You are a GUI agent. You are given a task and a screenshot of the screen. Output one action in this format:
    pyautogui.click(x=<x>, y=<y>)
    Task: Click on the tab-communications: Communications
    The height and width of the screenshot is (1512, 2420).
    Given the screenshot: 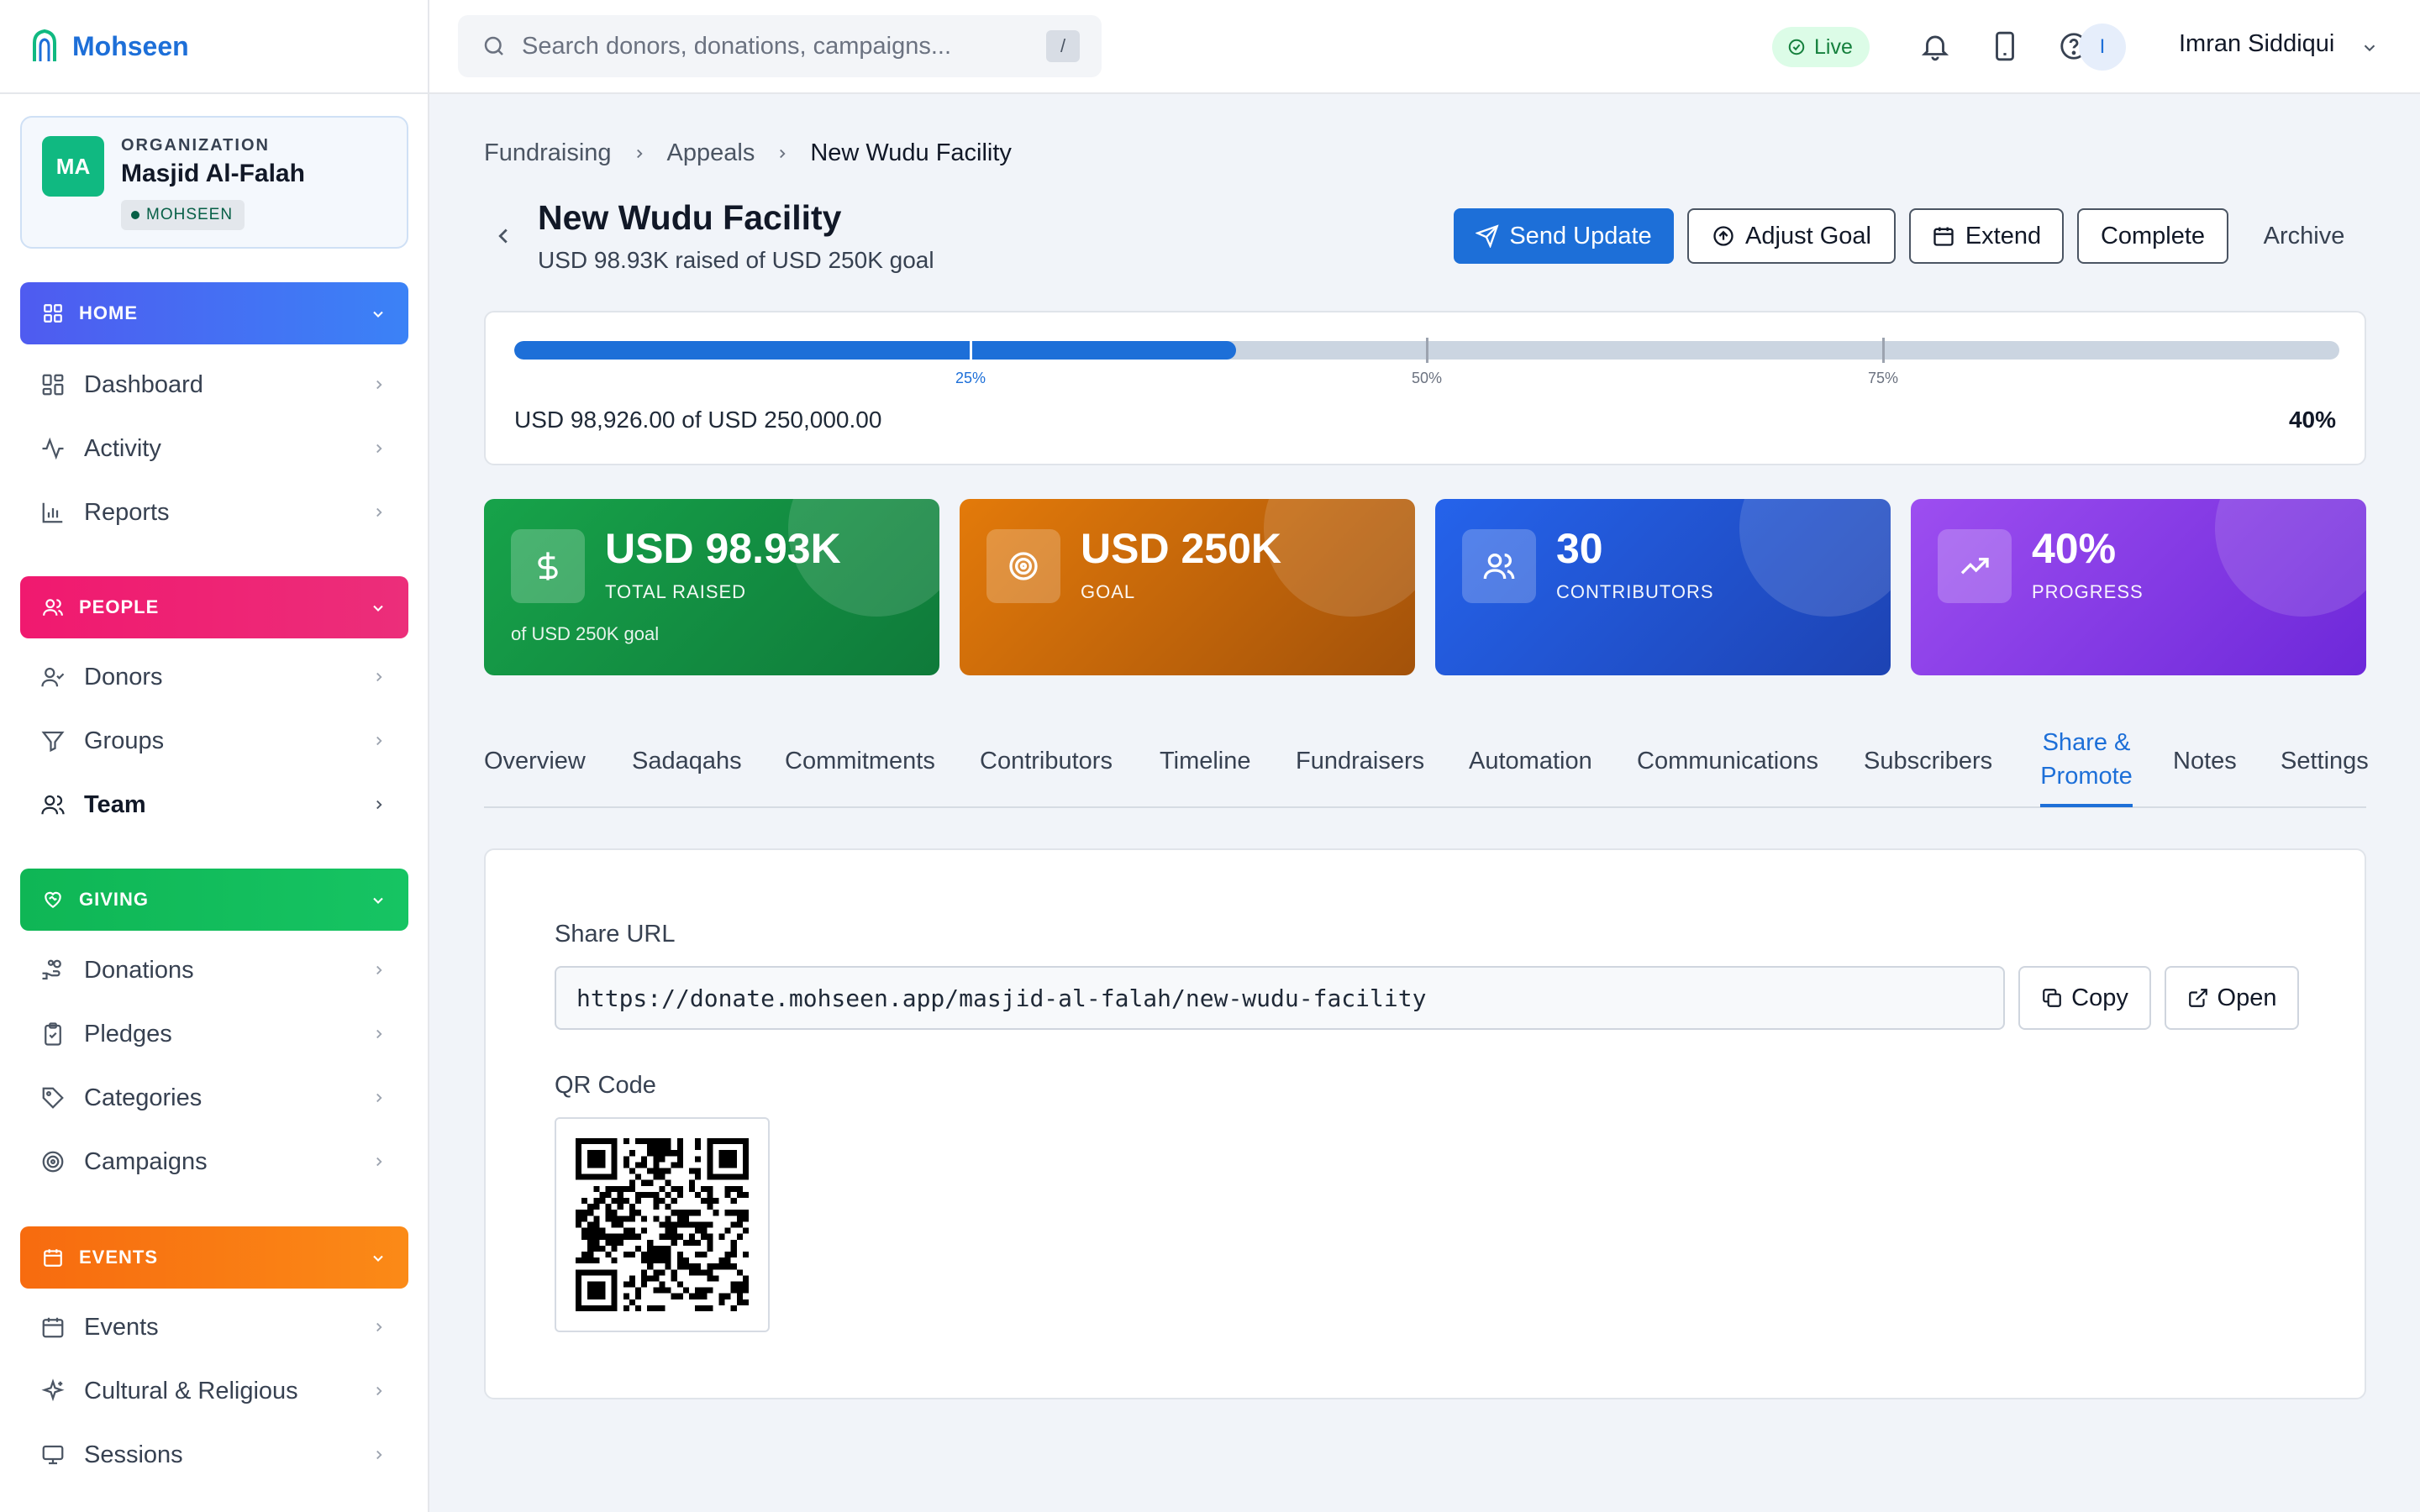 What is the action you would take?
    pyautogui.click(x=1728, y=761)
    